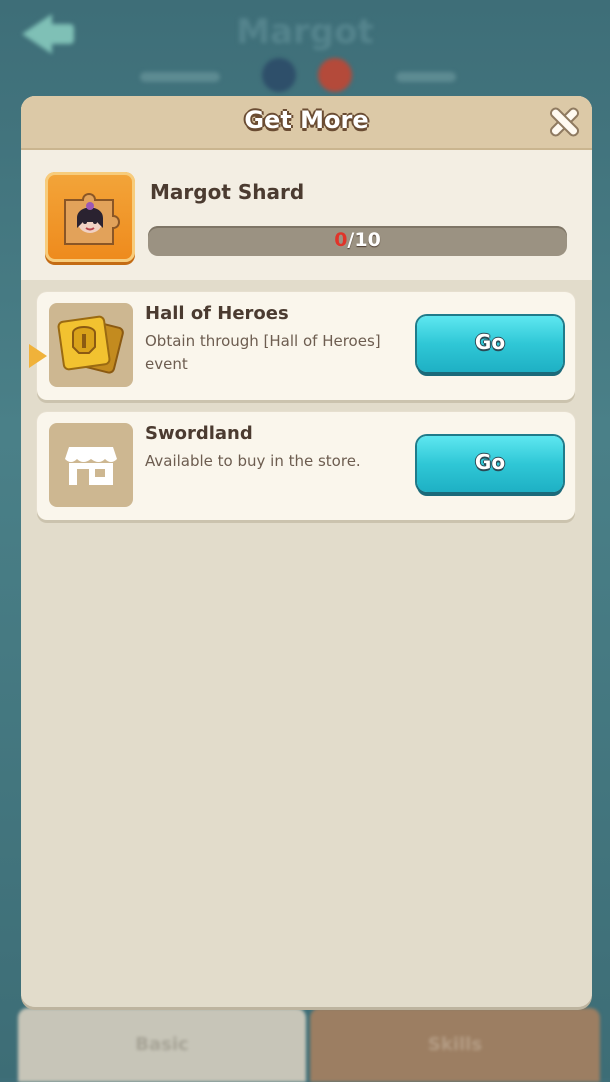 This screenshot has width=610, height=1082. I want to click on item-summary: Margot Shard 0/10, so click(306, 215).